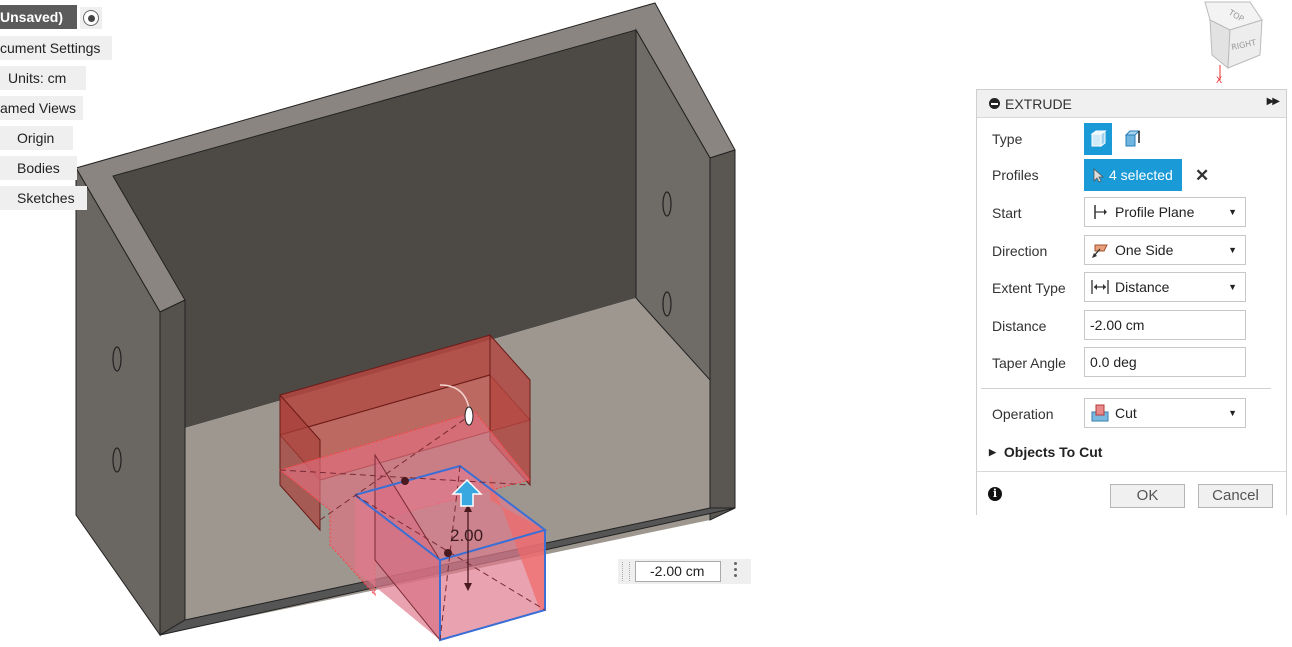 This screenshot has width=1292, height=647. I want to click on direction-dropdown: One Side ▼, so click(1165, 250).